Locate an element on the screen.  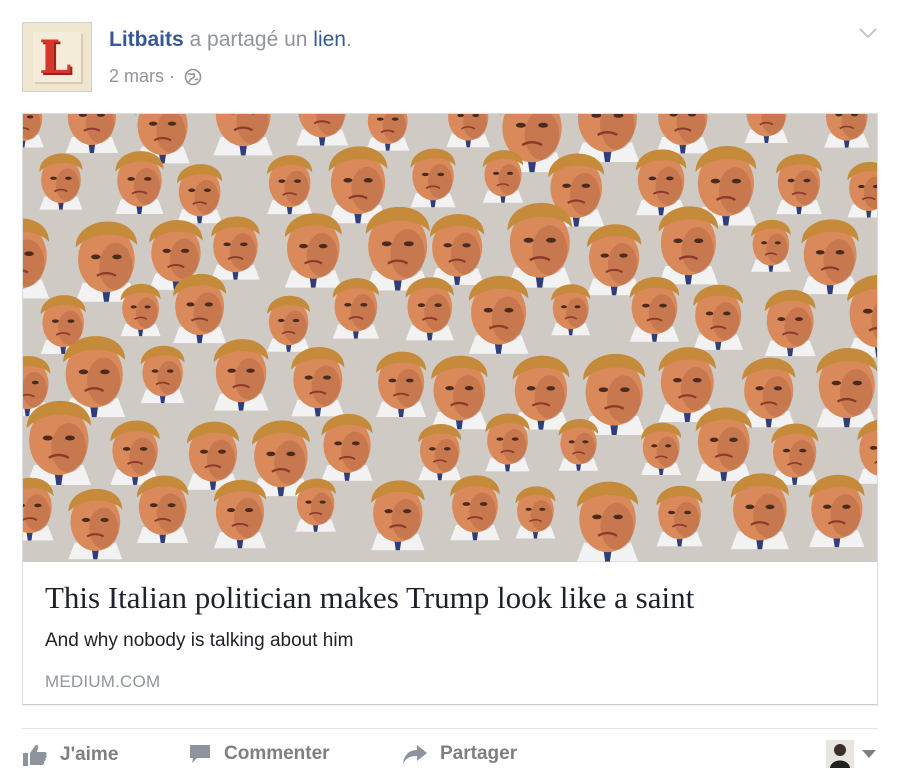
caret-down-icon is located at coordinates (869, 754).